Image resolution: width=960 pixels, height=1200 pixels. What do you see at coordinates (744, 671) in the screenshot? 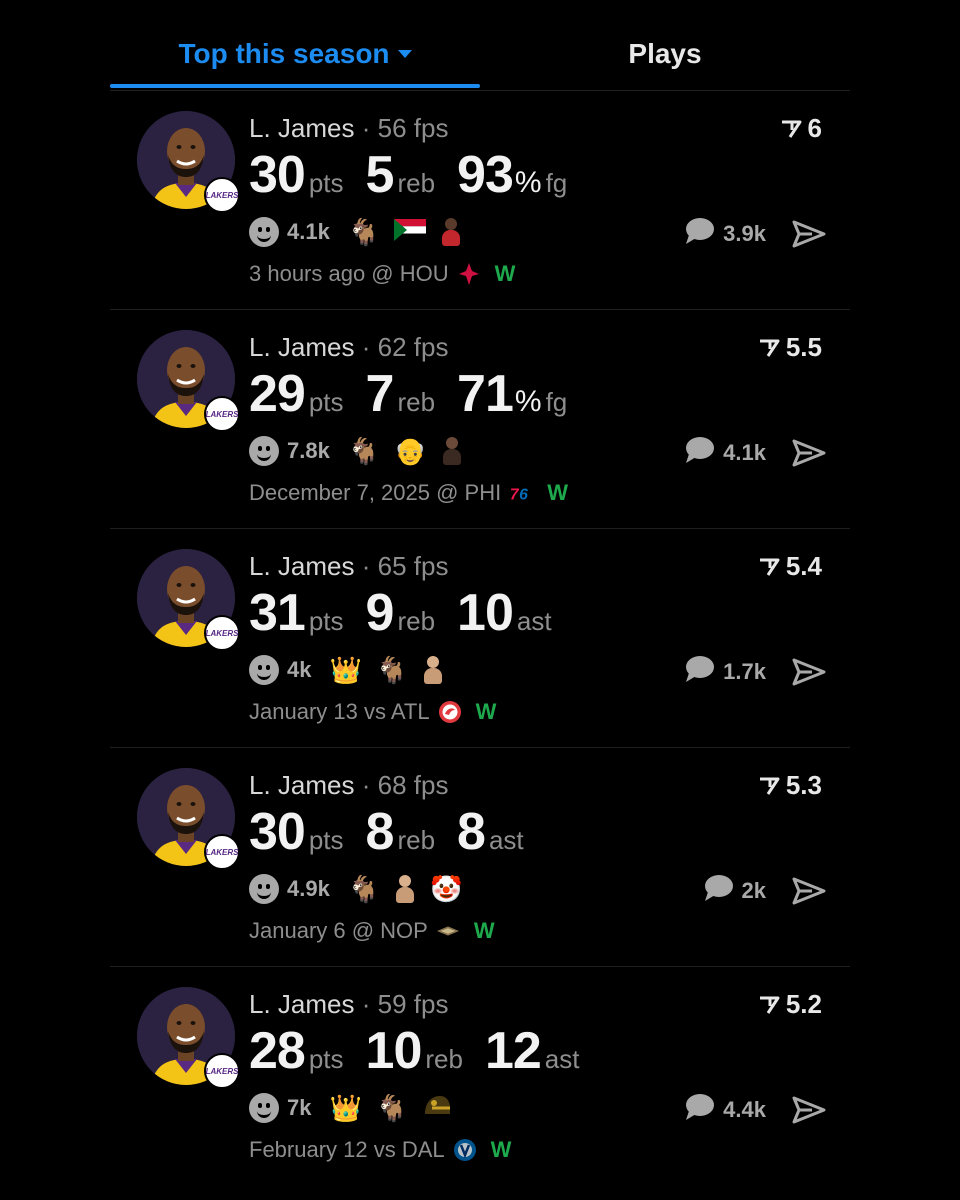
I see `comment-count: 1.7k` at bounding box center [744, 671].